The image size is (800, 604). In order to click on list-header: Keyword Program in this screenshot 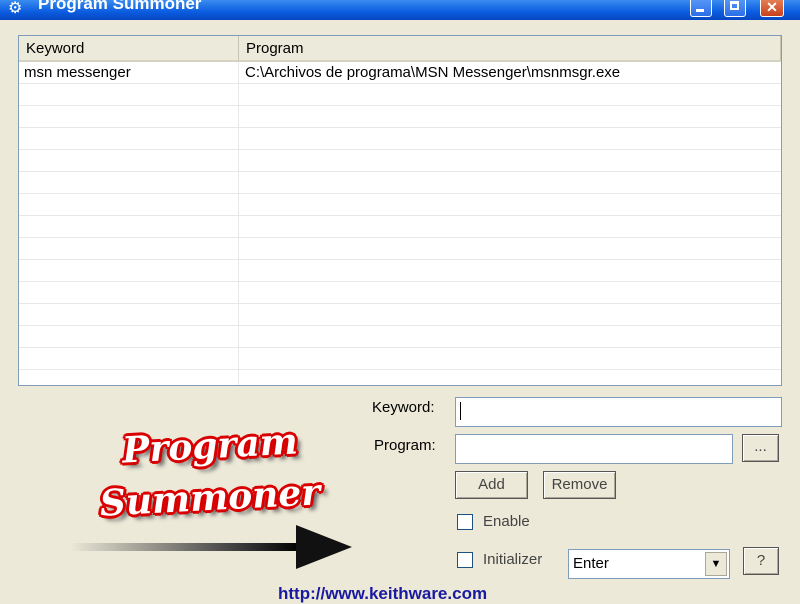, I will do `click(400, 49)`.